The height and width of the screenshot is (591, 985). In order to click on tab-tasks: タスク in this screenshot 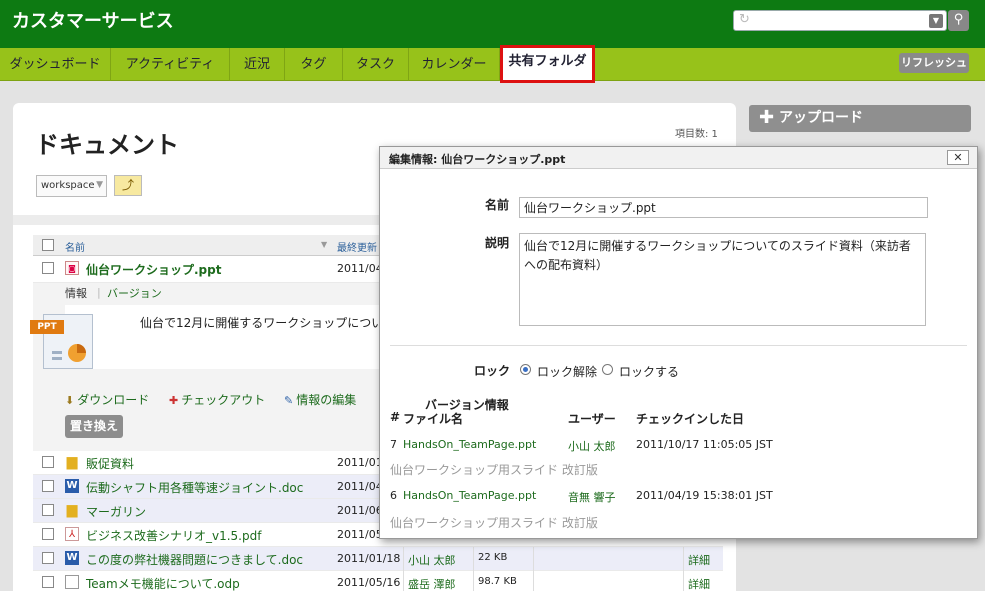, I will do `click(376, 64)`.